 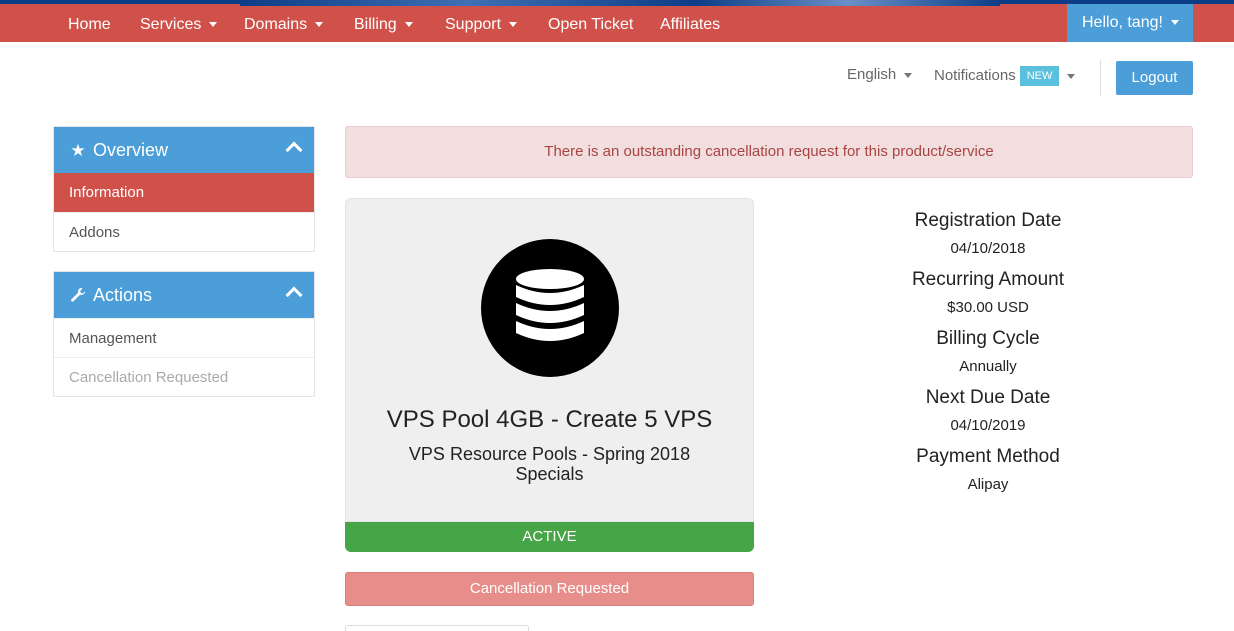 I want to click on notifications-menu: Notifications NEW, so click(x=1005, y=76).